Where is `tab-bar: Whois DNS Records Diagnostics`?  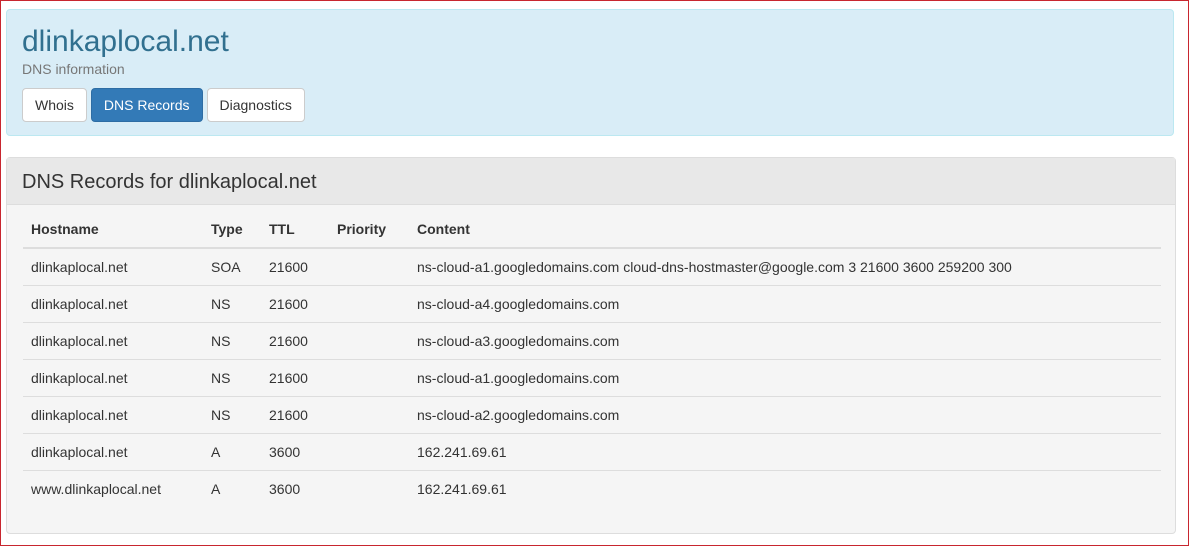 tab-bar: Whois DNS Records Diagnostics is located at coordinates (163, 105).